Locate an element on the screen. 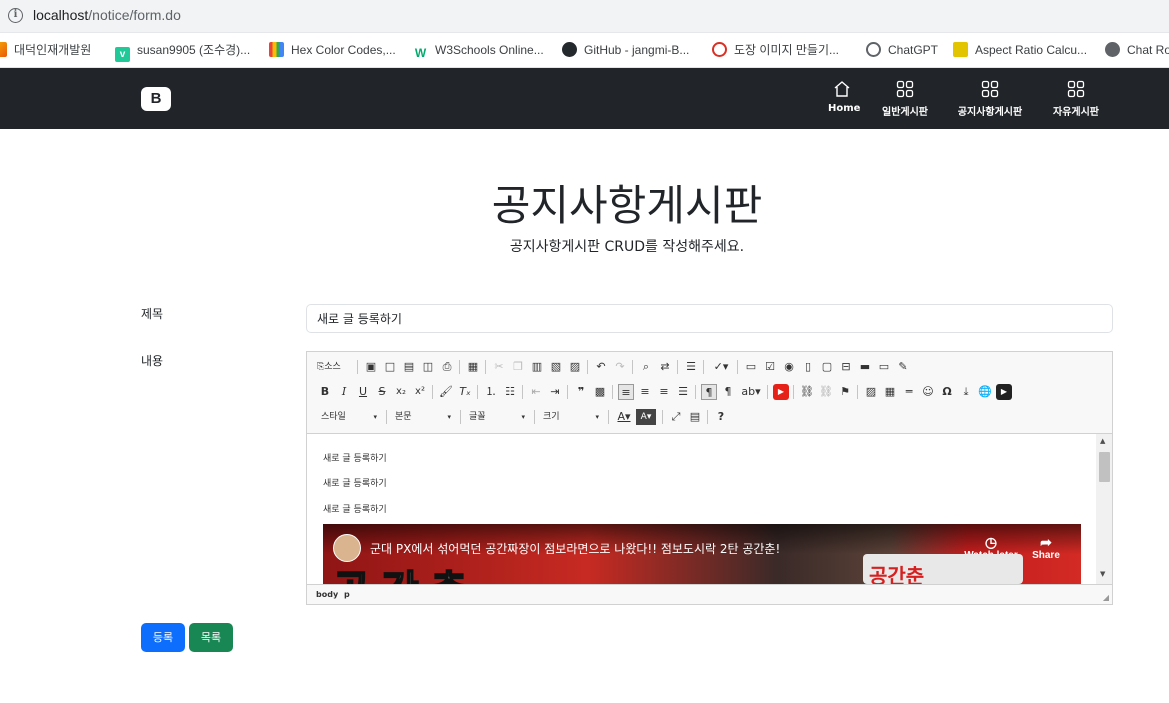 The width and height of the screenshot is (1169, 703). smiley-icon: ☺ is located at coordinates (928, 392).